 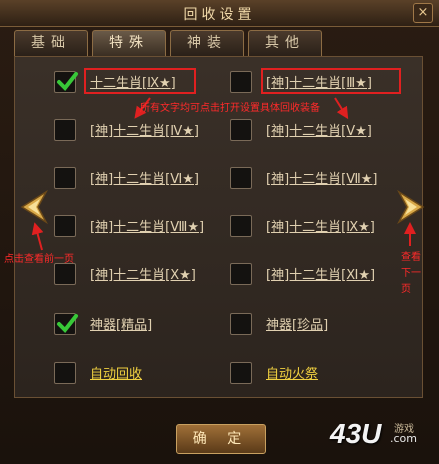 I want to click on logo-cn: 游戏, so click(x=404, y=429).